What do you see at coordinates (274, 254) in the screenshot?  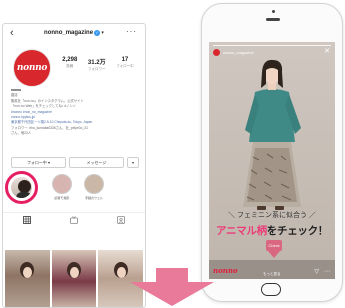 I see `check-arrow-icon` at bounding box center [274, 254].